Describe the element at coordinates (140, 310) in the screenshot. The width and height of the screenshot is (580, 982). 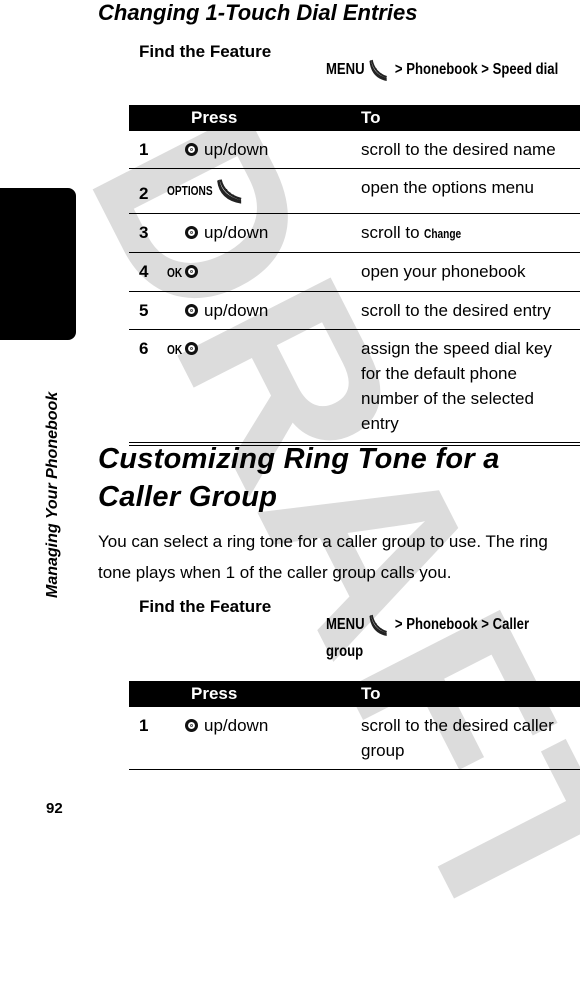
I see `step-number: 5` at that location.